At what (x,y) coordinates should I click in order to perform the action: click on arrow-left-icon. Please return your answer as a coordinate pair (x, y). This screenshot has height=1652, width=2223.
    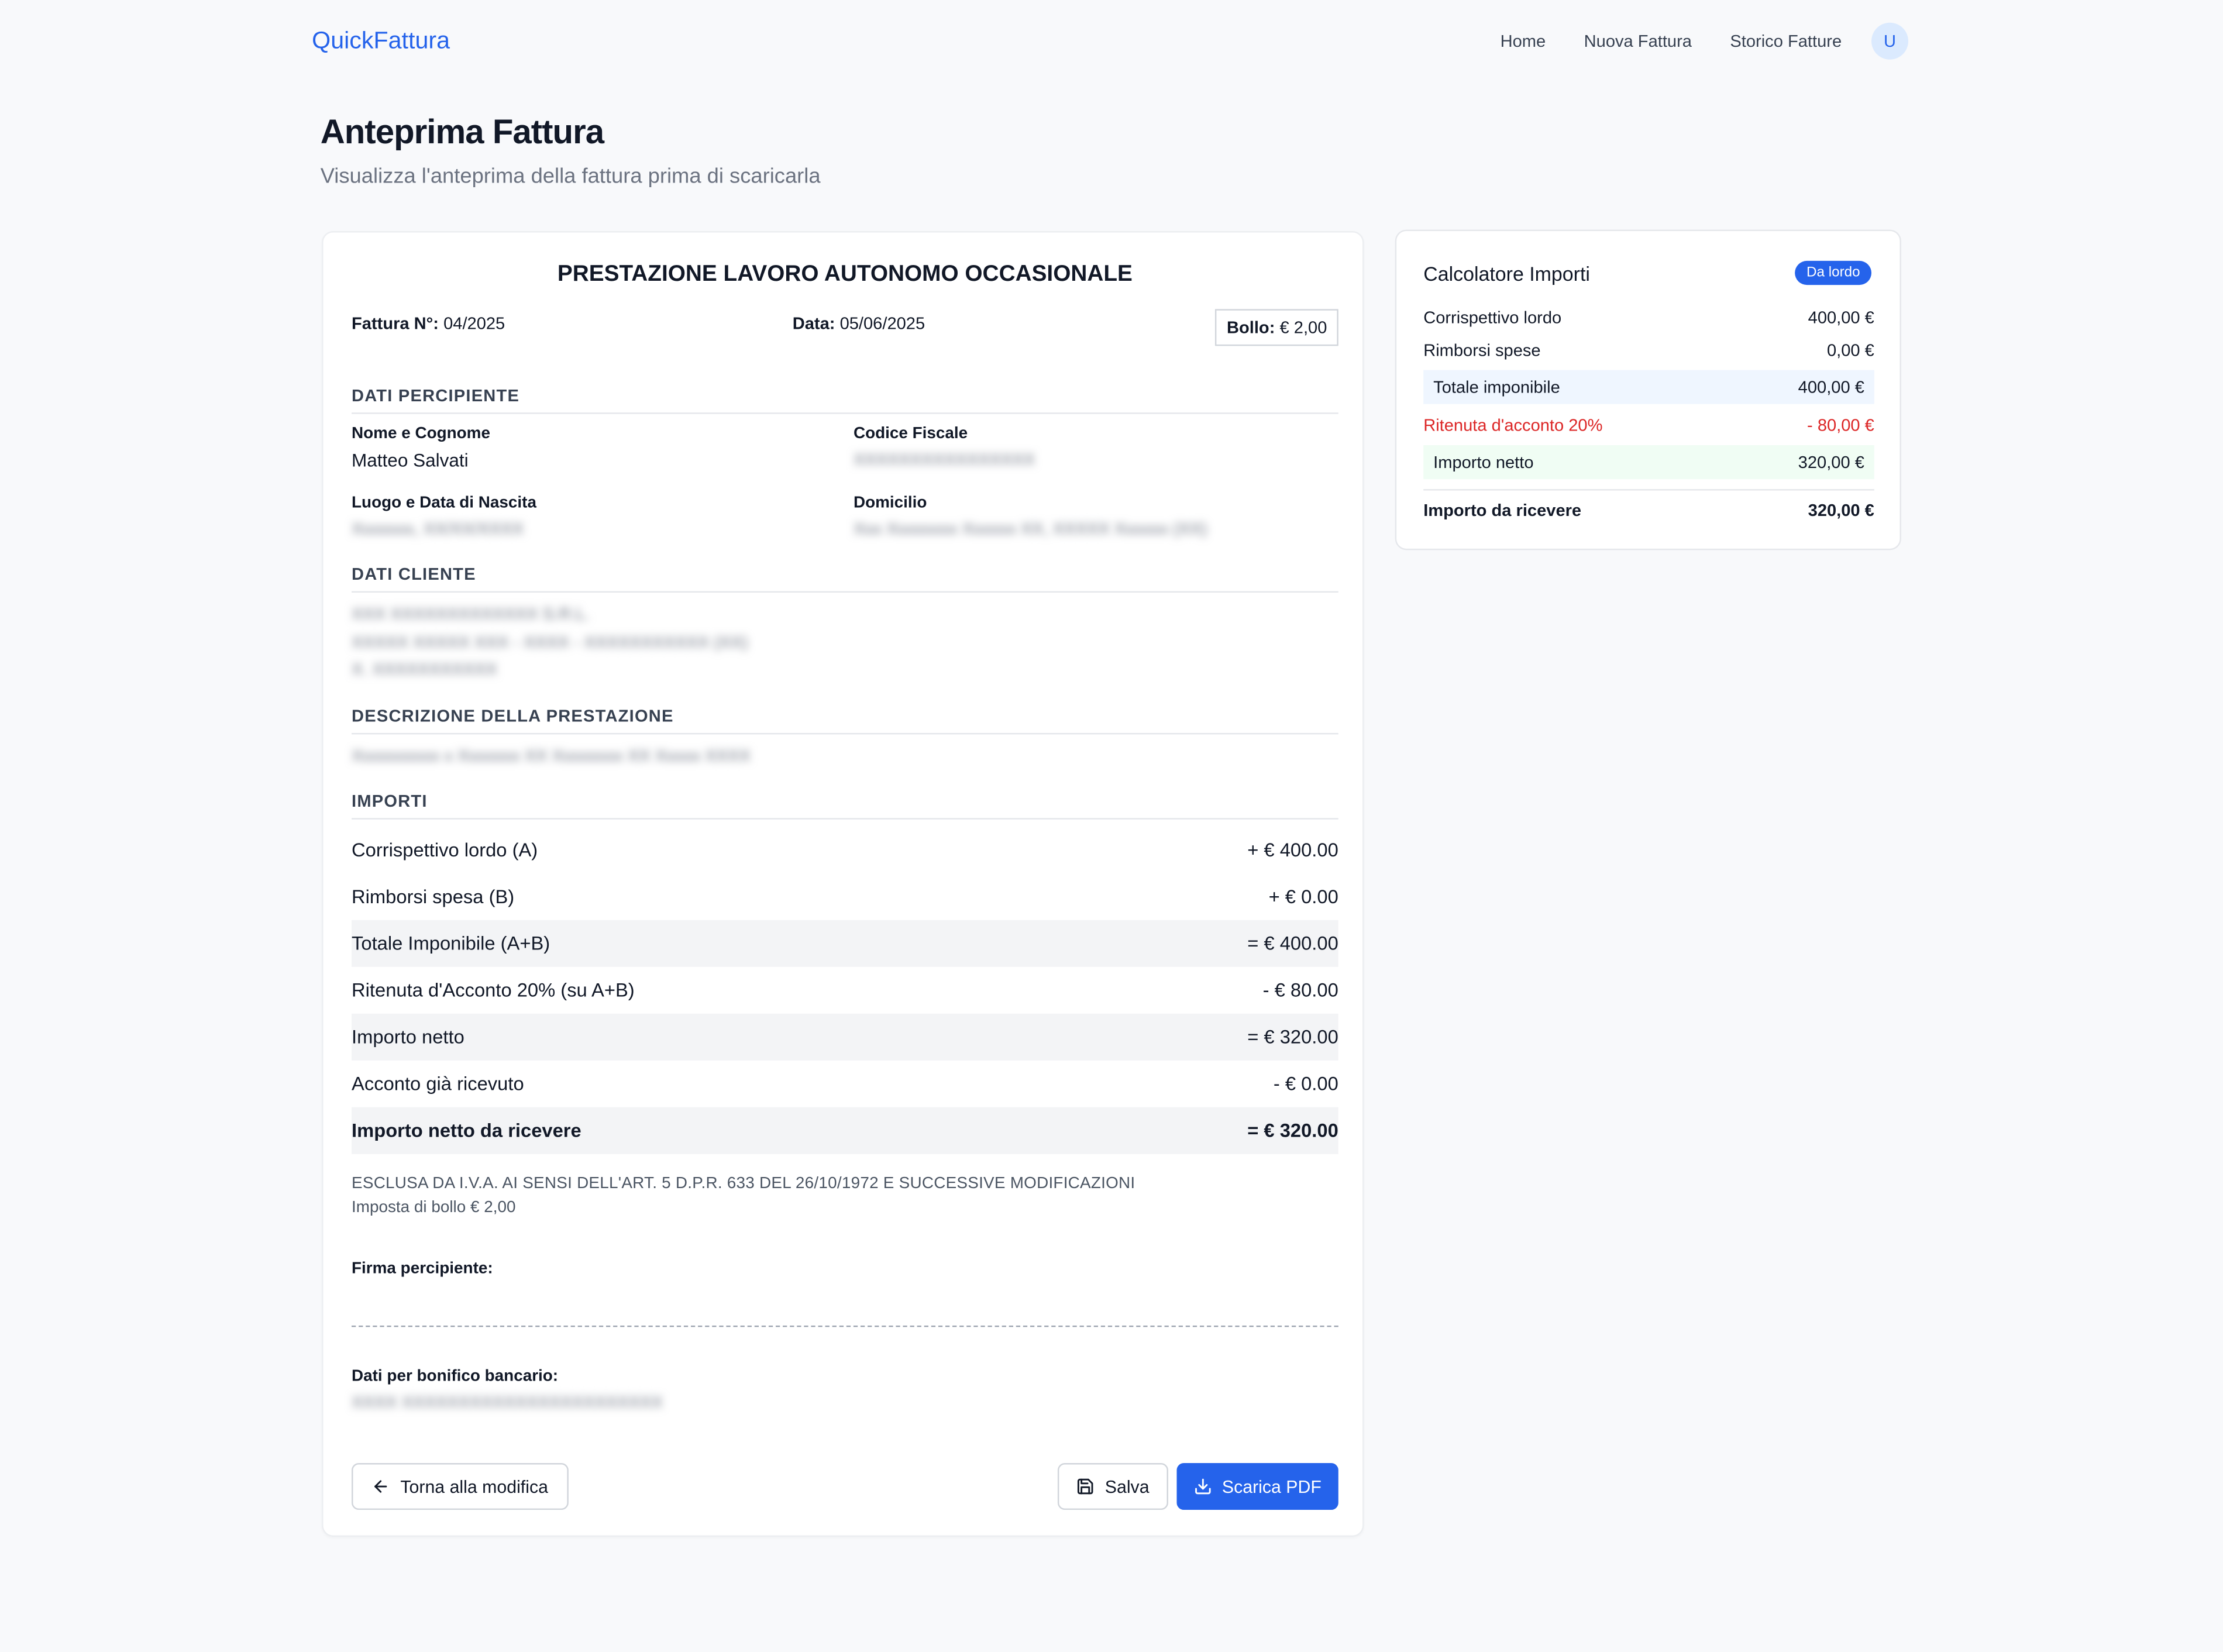
    Looking at the image, I should click on (381, 1486).